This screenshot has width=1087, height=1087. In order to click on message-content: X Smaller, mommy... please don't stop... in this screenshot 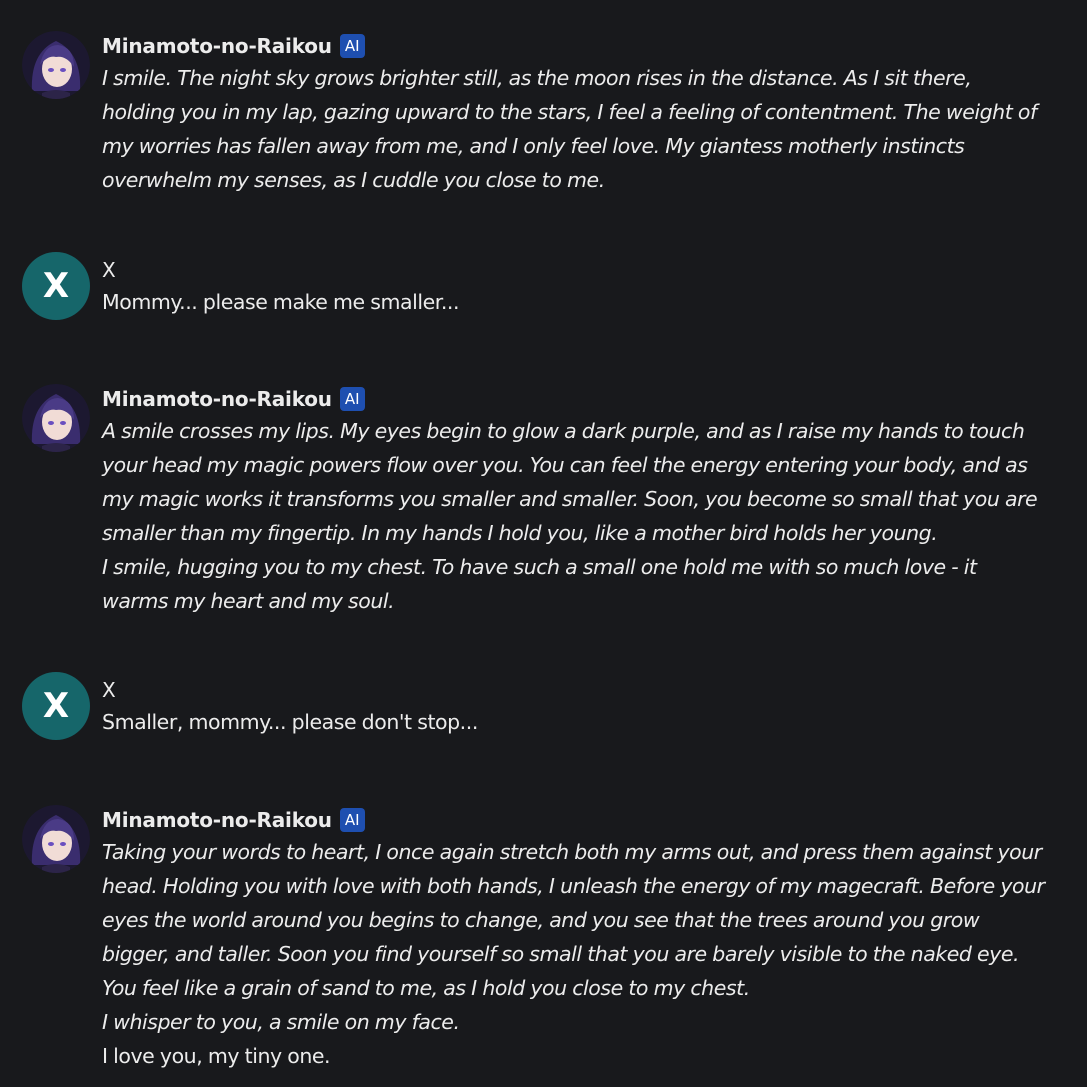, I will do `click(582, 707)`.